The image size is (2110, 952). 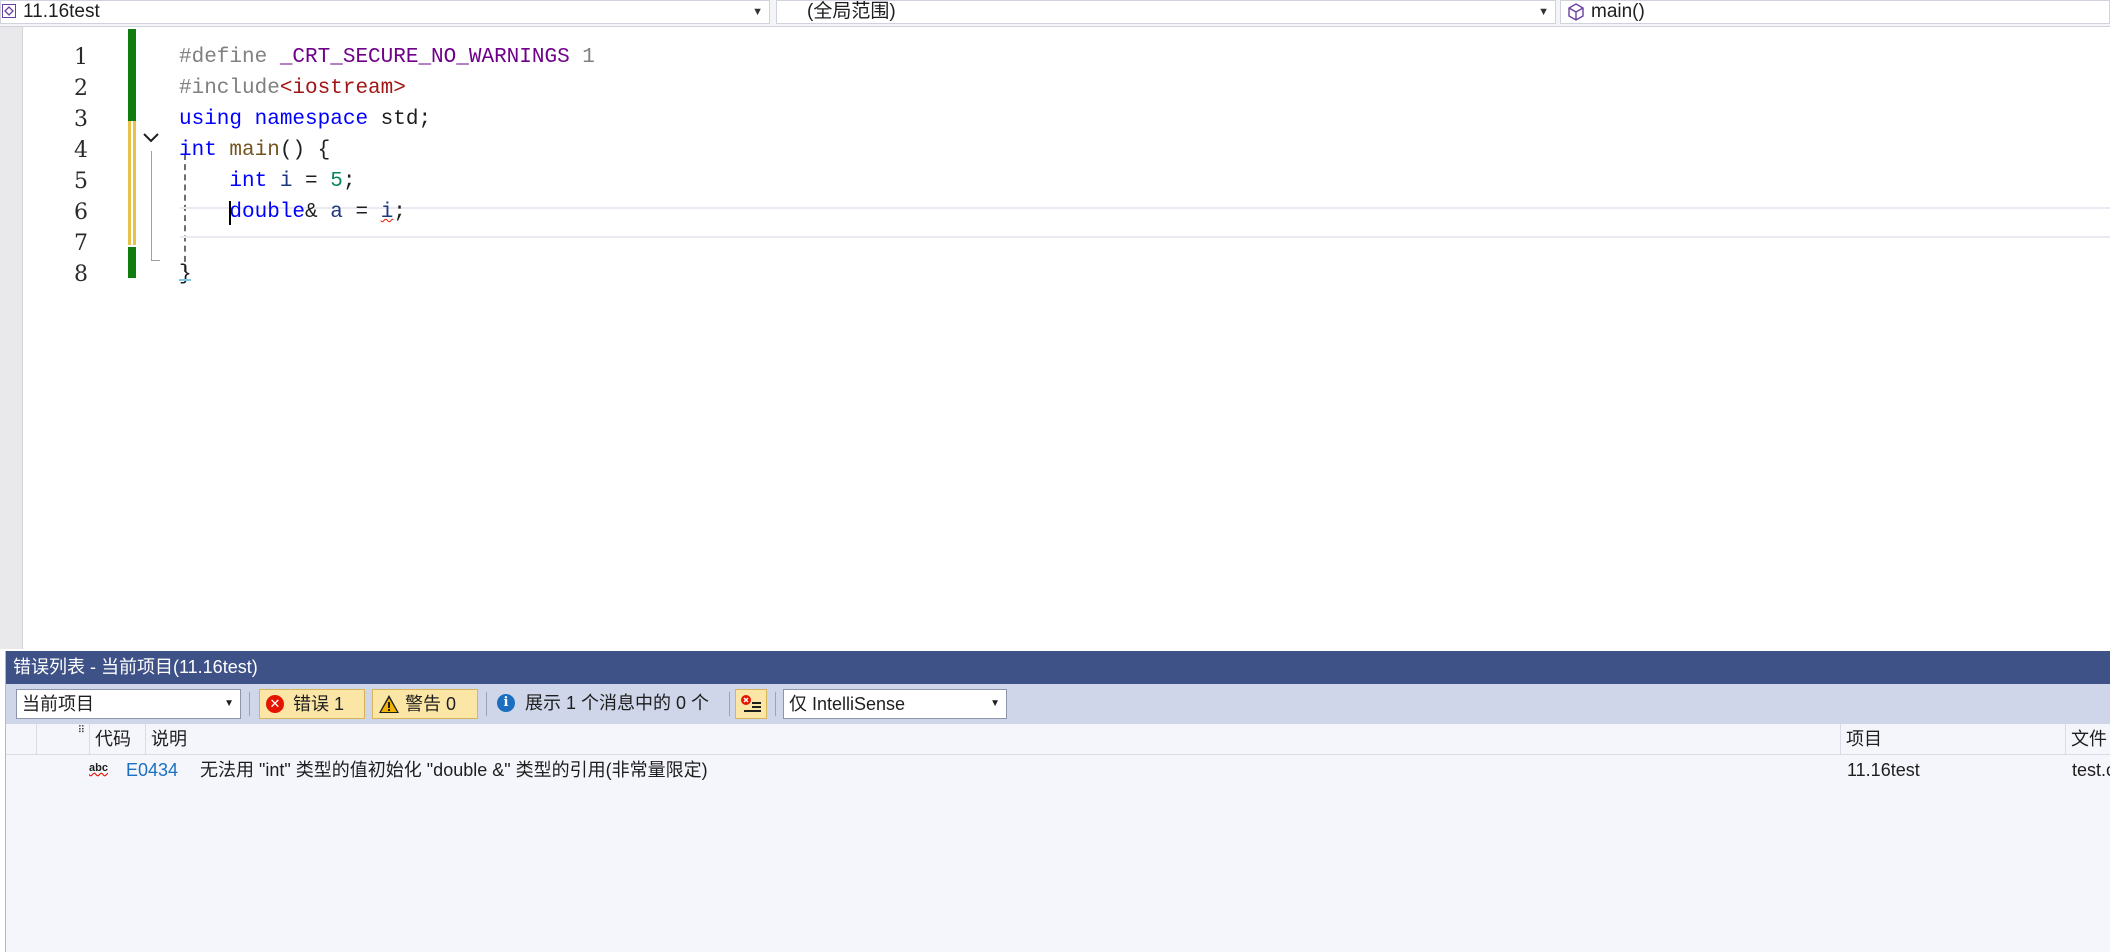 What do you see at coordinates (582, 57) in the screenshot?
I see `macro-value: 1` at bounding box center [582, 57].